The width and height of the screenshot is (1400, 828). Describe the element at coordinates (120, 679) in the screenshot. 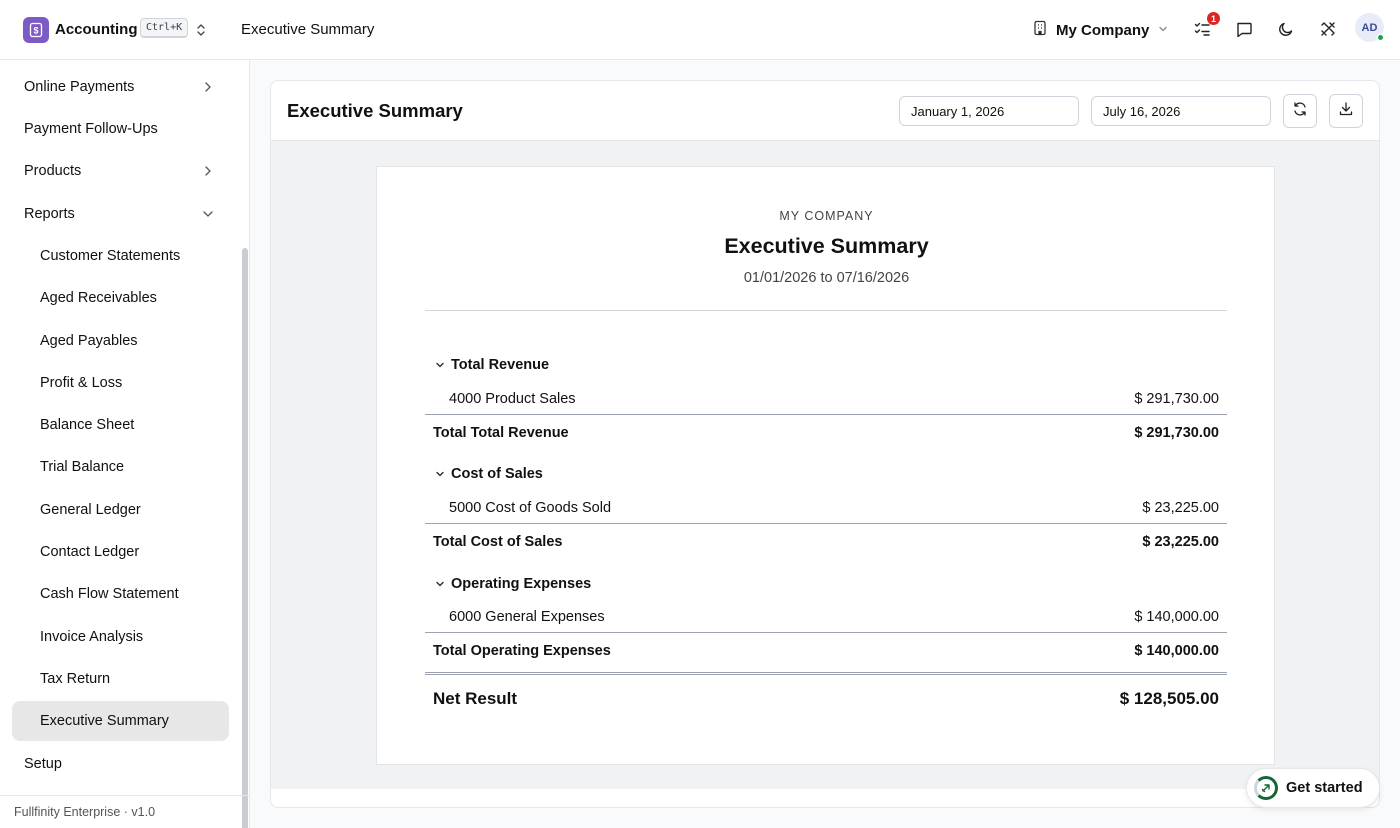

I see `sidebar-item-tax-return: Tax Return` at that location.